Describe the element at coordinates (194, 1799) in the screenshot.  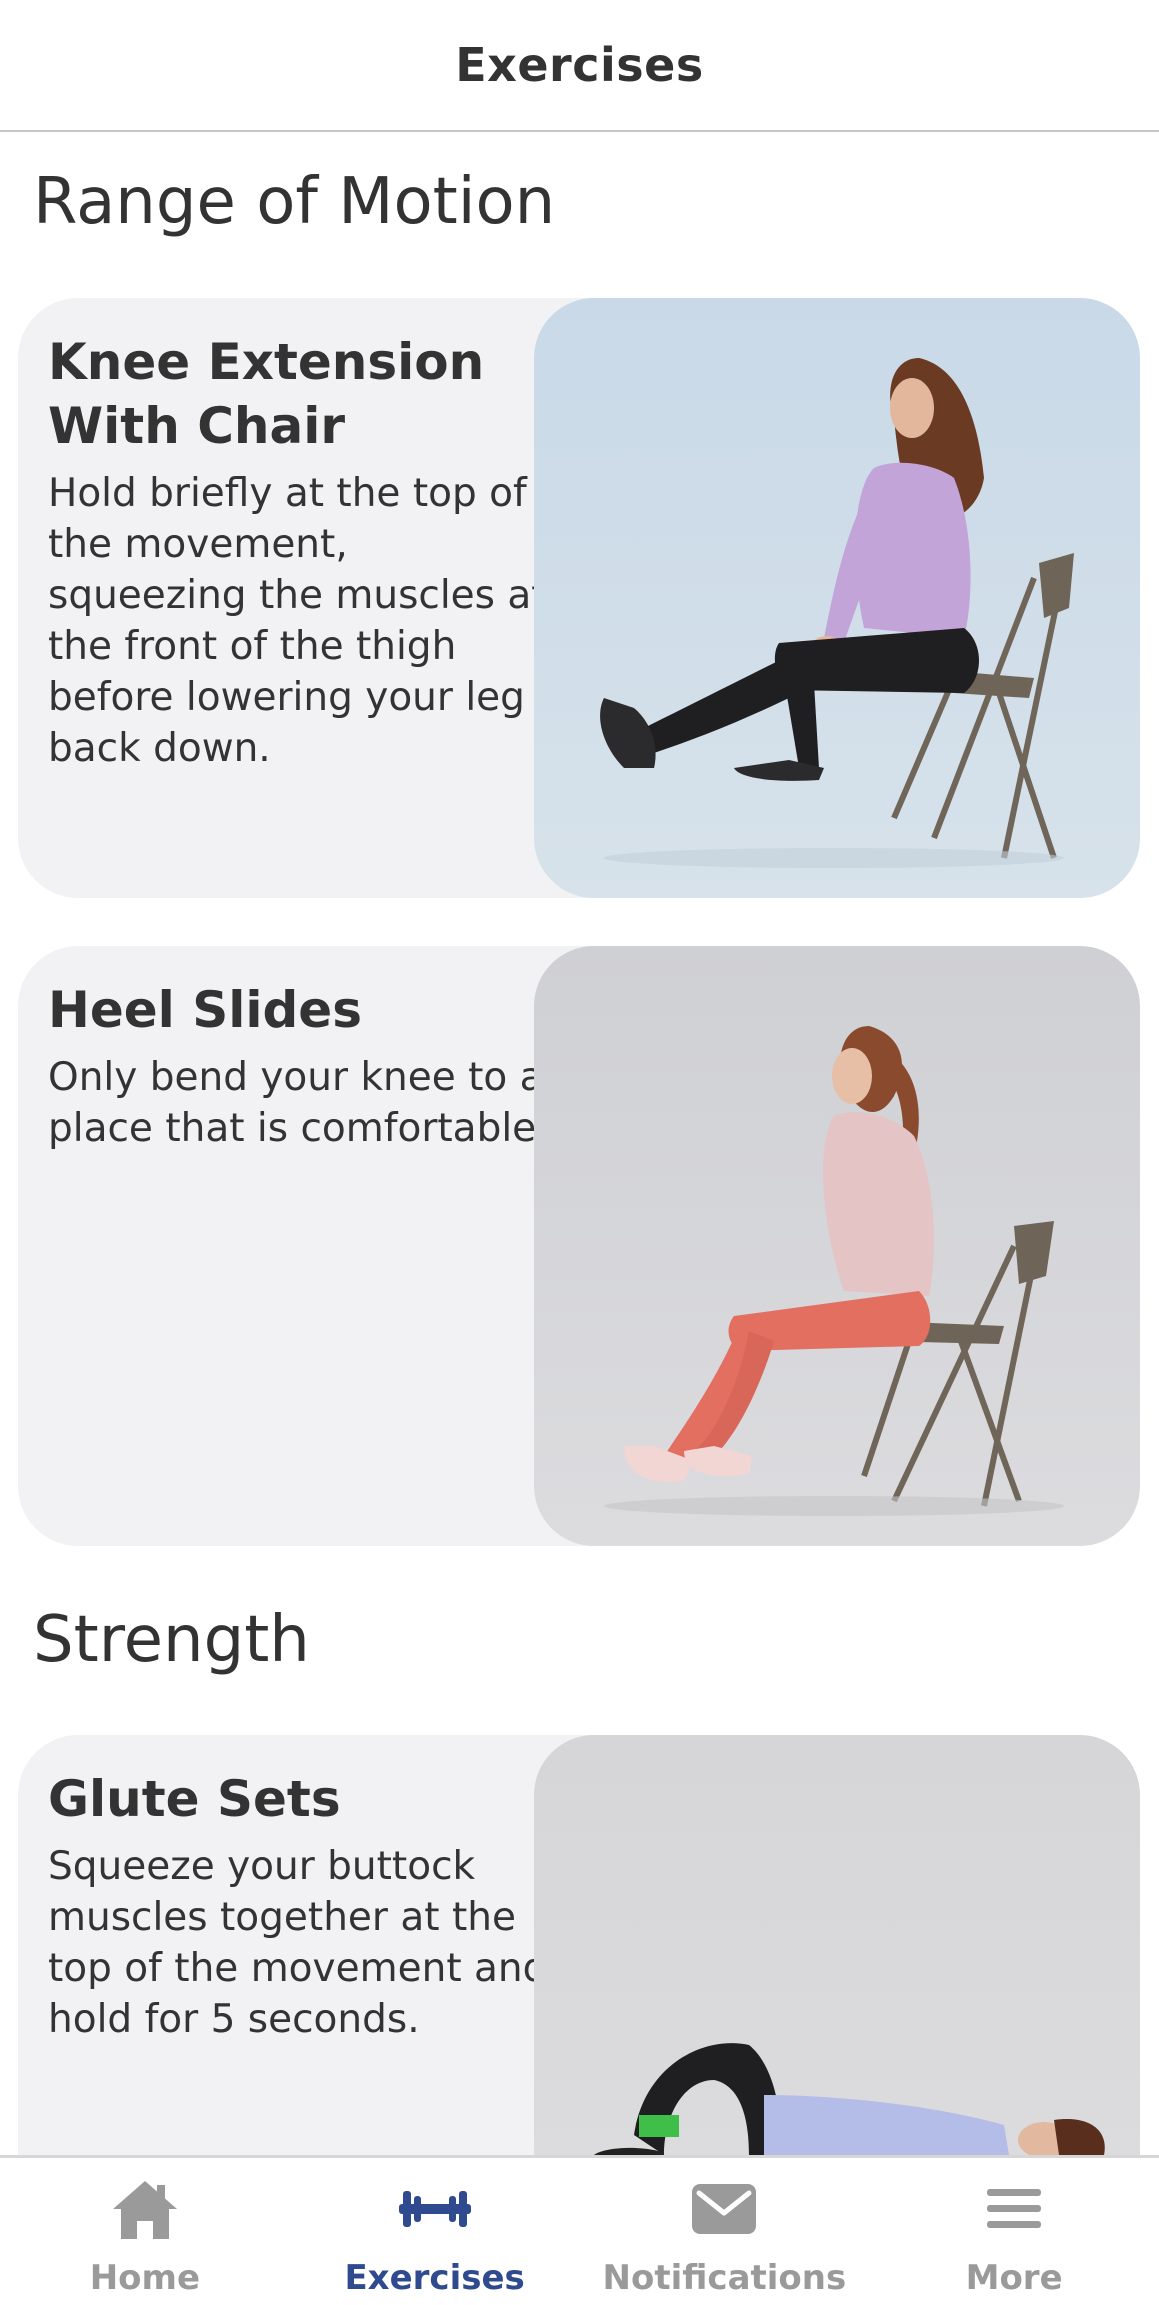
I see `exercise-title: Glute Sets` at that location.